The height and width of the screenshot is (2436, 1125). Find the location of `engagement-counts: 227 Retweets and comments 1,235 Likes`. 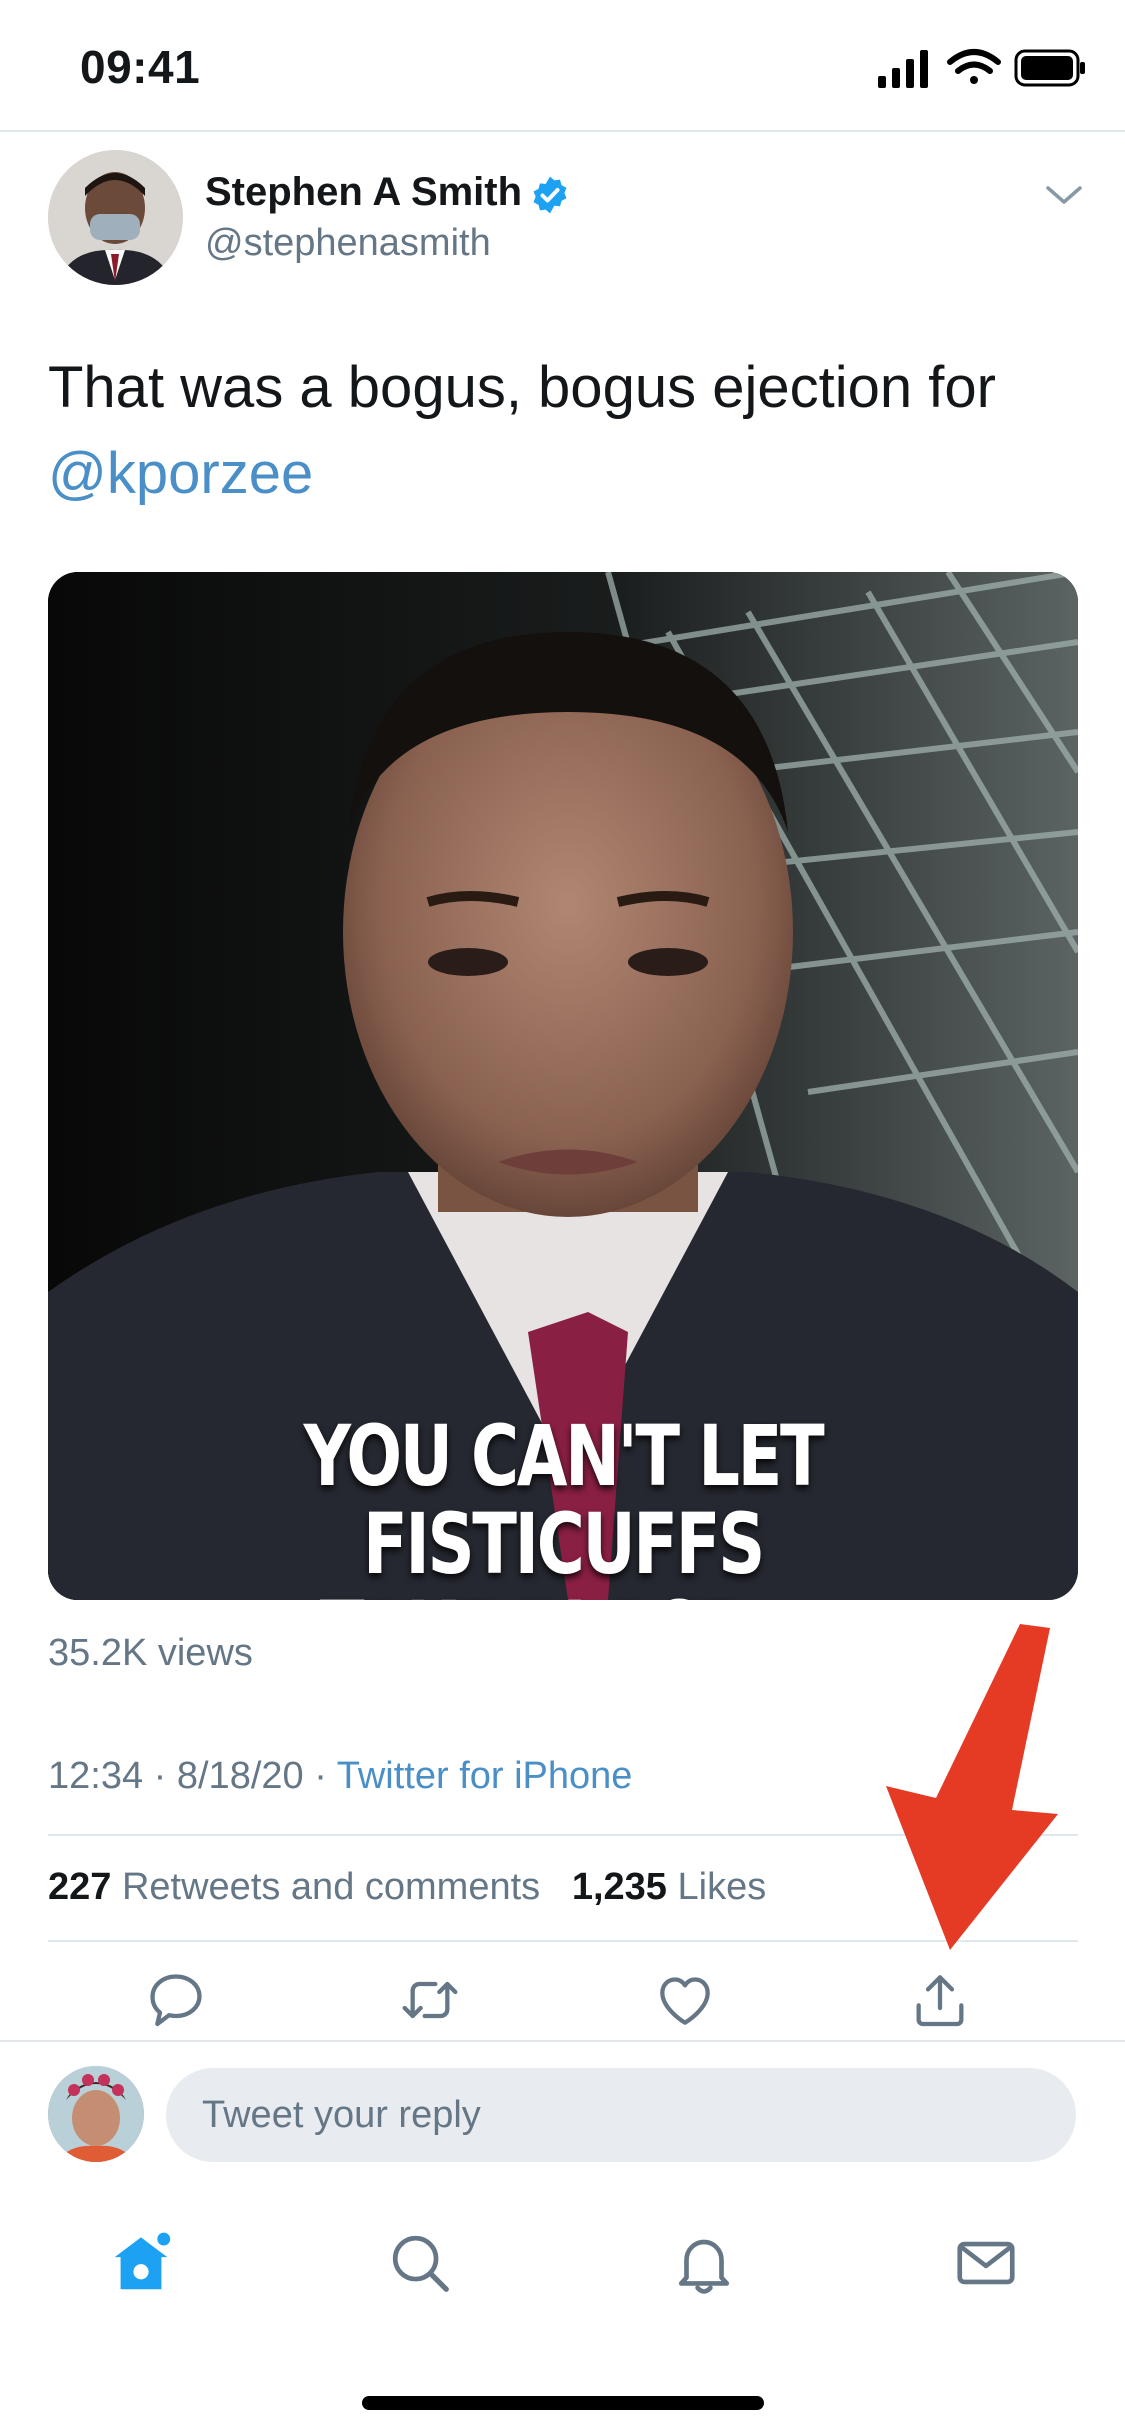

engagement-counts: 227 Retweets and comments 1,235 Likes is located at coordinates (407, 1887).